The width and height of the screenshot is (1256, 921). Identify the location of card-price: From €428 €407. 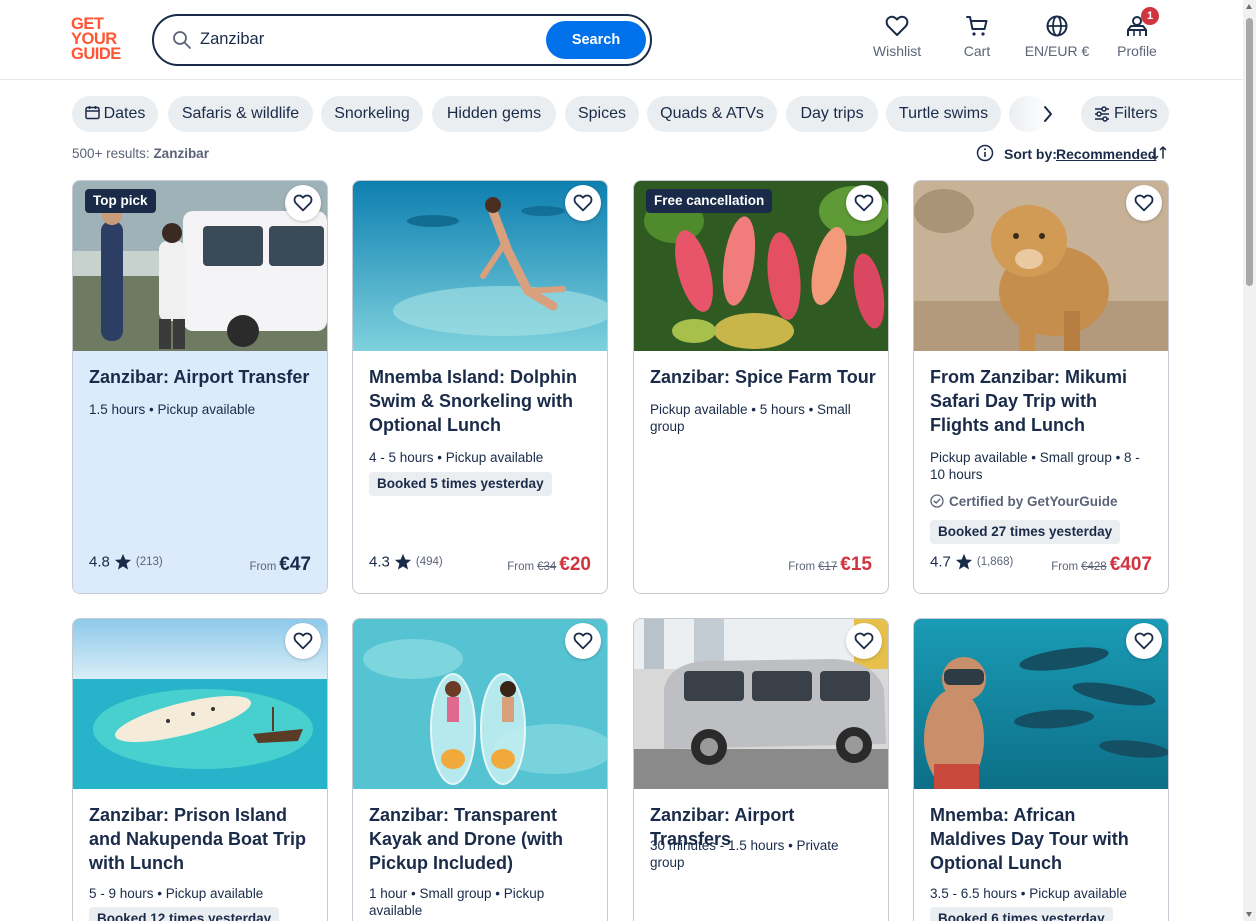
(1101, 565).